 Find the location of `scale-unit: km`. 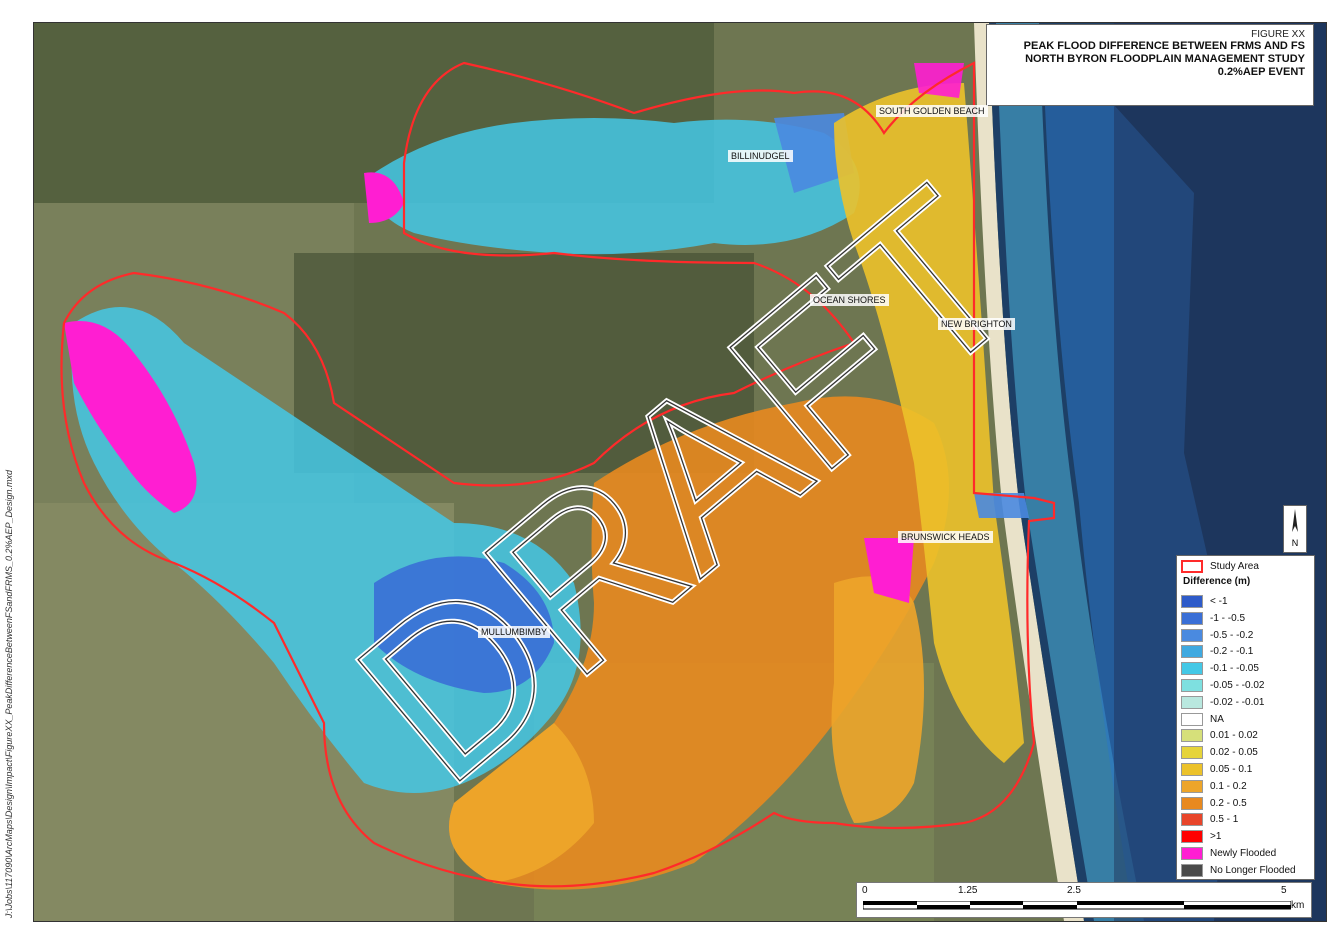

scale-unit: km is located at coordinates (1298, 905).